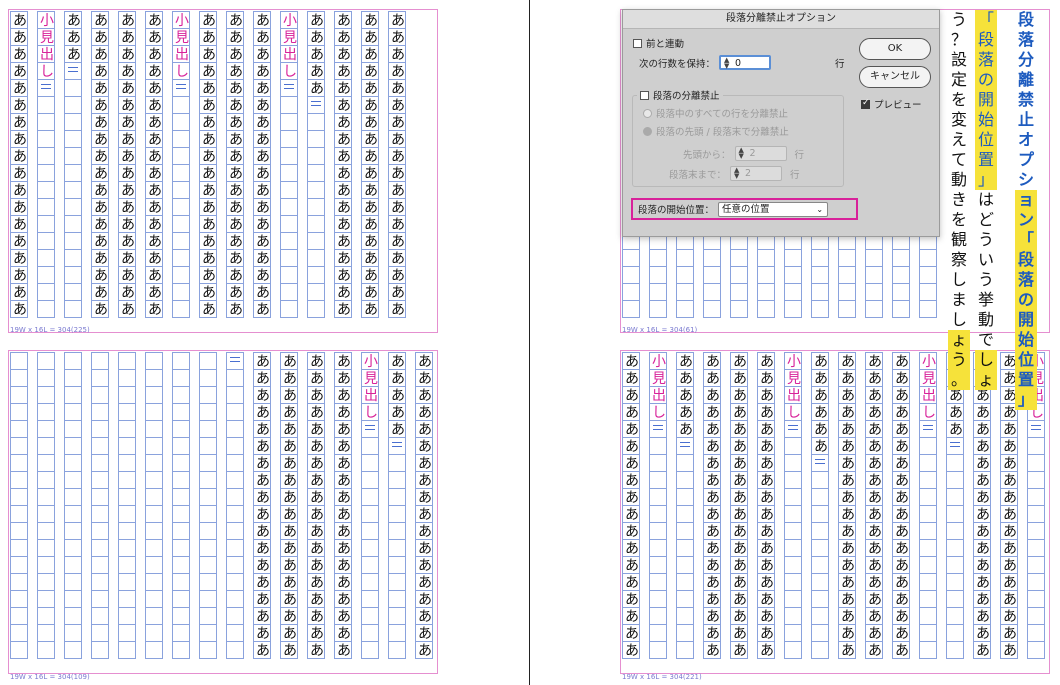  I want to click on preview-option: プレビュー, so click(891, 104).